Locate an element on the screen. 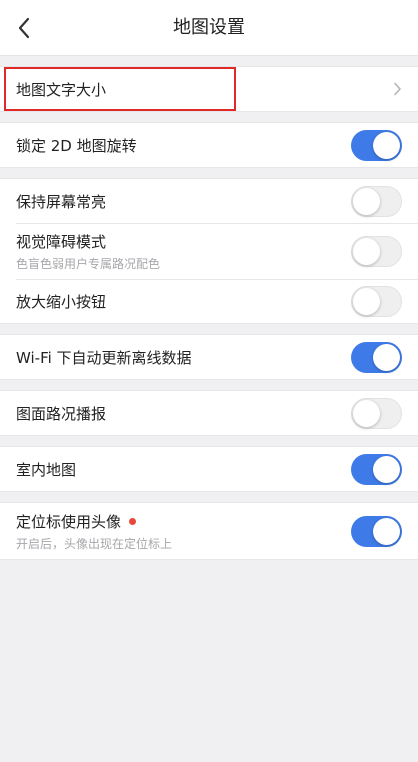  setting-row-traffic-broadcast: 图面路况播报 is located at coordinates (209, 413).